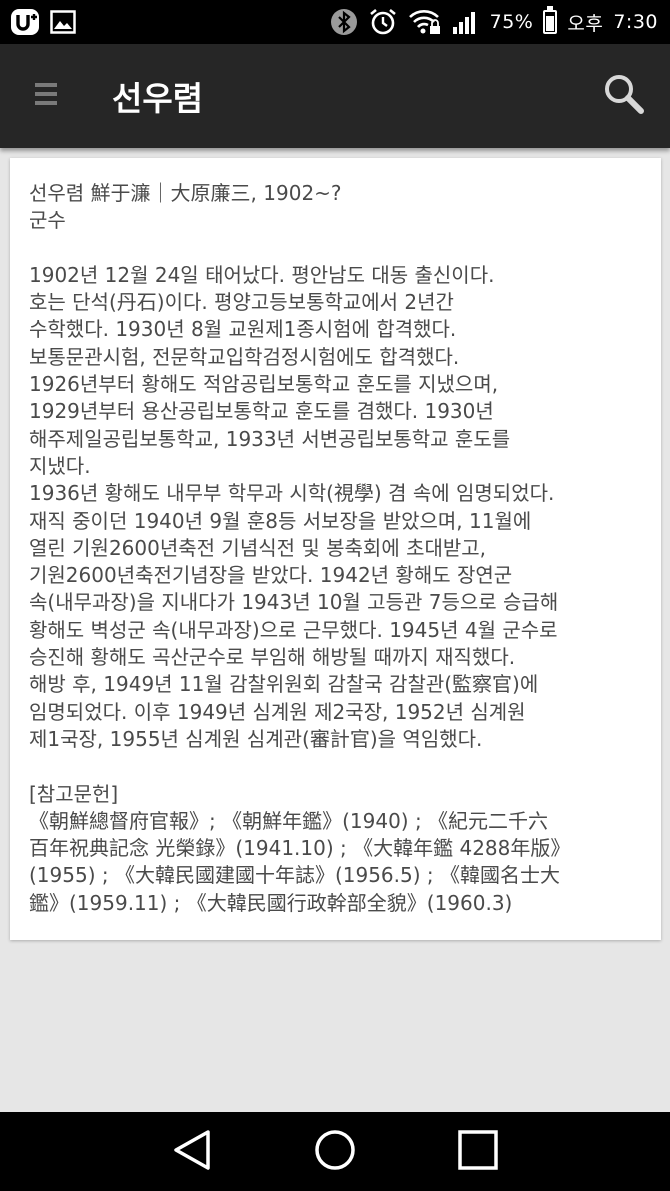  I want to click on signal-icon, so click(466, 22).